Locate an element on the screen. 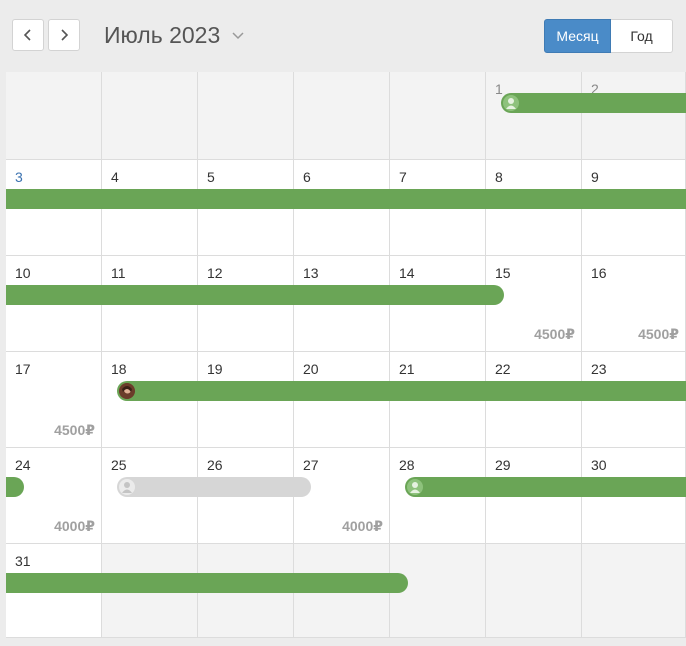 The height and width of the screenshot is (646, 686). day-number: 9 is located at coordinates (595, 177).